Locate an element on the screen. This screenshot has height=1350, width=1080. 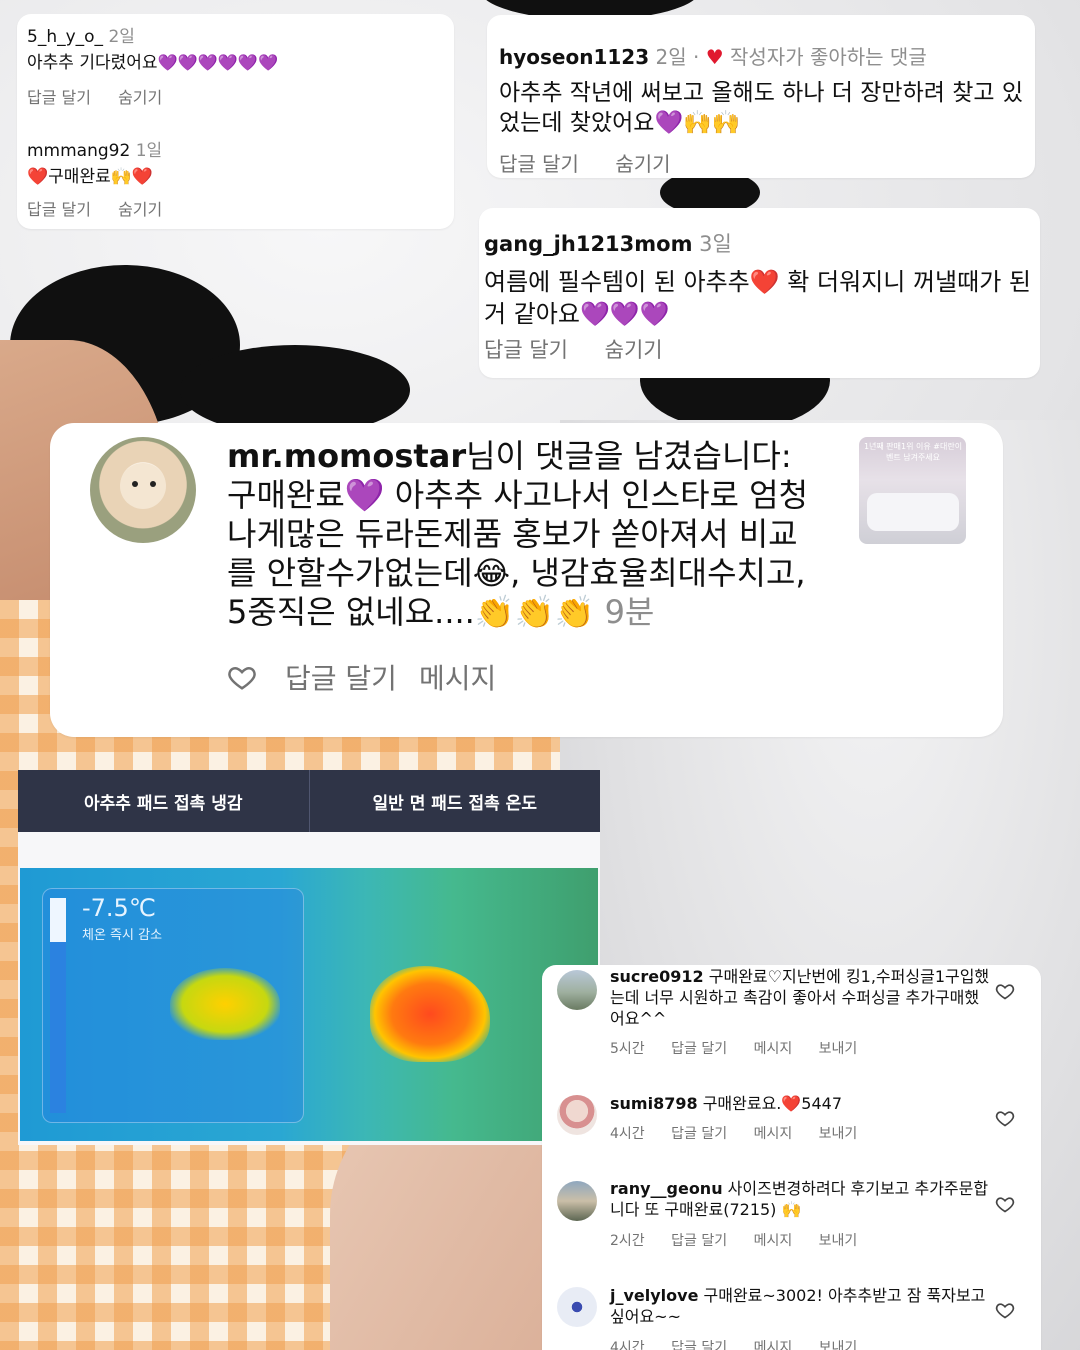
comment-time: 1일 is located at coordinates (149, 151).